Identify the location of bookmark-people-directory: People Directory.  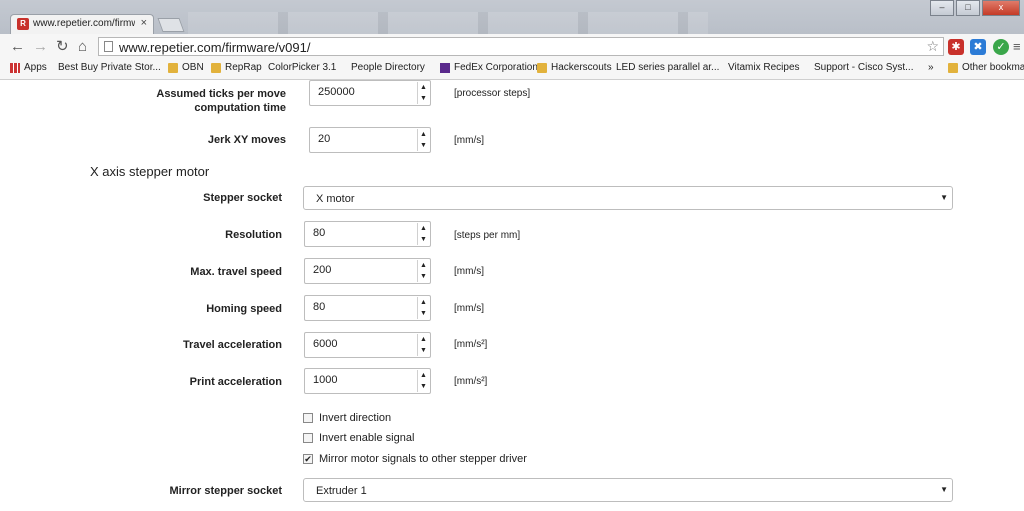
(388, 67).